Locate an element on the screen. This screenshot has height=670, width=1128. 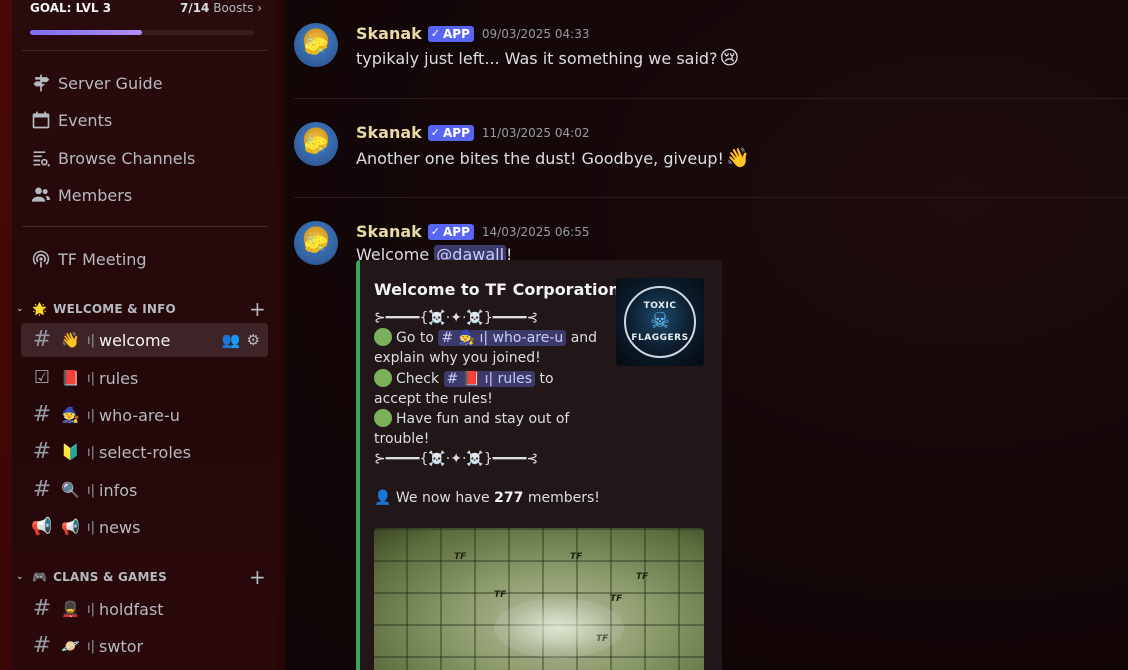
server-rail-edge is located at coordinates (6, 335).